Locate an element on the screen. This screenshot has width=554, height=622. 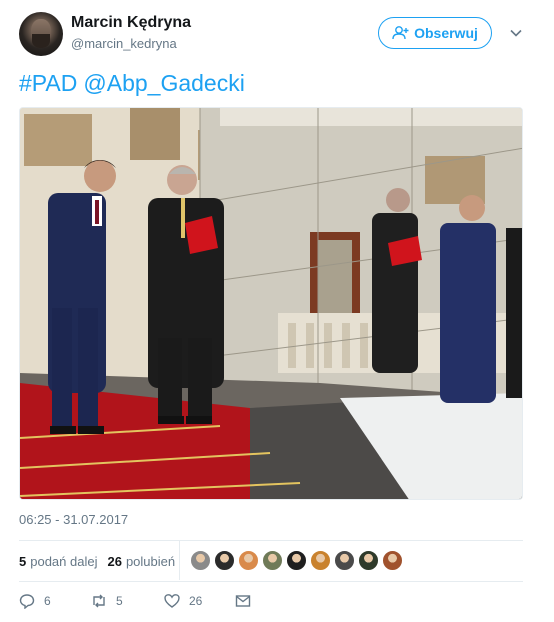
direct-message-button is located at coordinates (243, 601).